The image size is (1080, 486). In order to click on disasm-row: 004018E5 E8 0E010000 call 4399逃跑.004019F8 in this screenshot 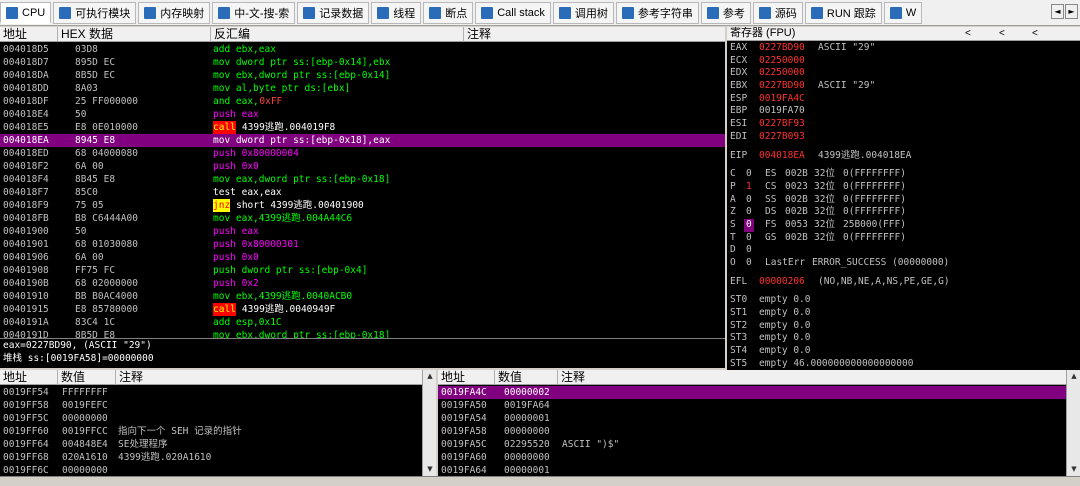, I will do `click(362, 127)`.